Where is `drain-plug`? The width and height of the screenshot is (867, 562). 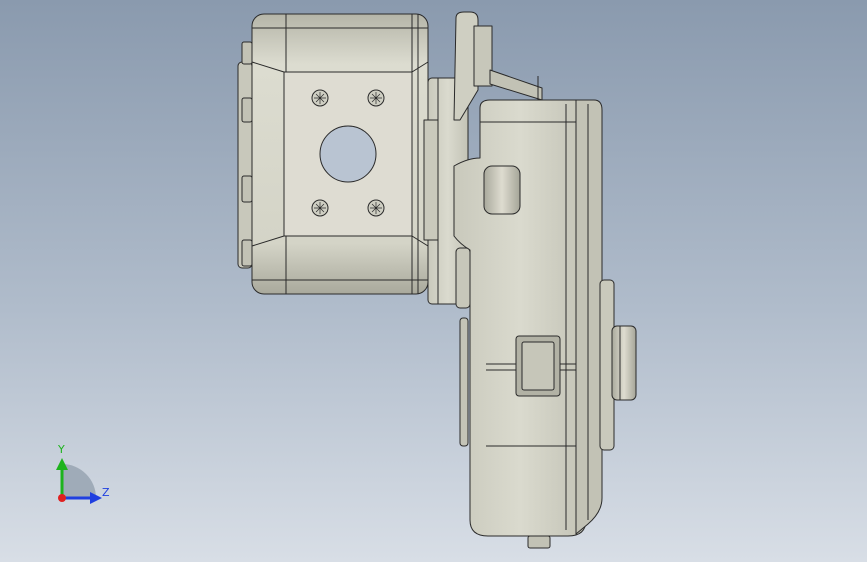 drain-plug is located at coordinates (539, 542).